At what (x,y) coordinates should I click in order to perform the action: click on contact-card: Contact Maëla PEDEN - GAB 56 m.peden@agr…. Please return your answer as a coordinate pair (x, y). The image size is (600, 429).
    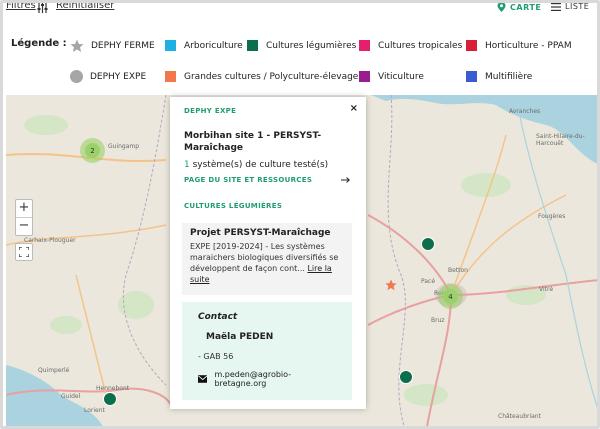
    Looking at the image, I should click on (267, 351).